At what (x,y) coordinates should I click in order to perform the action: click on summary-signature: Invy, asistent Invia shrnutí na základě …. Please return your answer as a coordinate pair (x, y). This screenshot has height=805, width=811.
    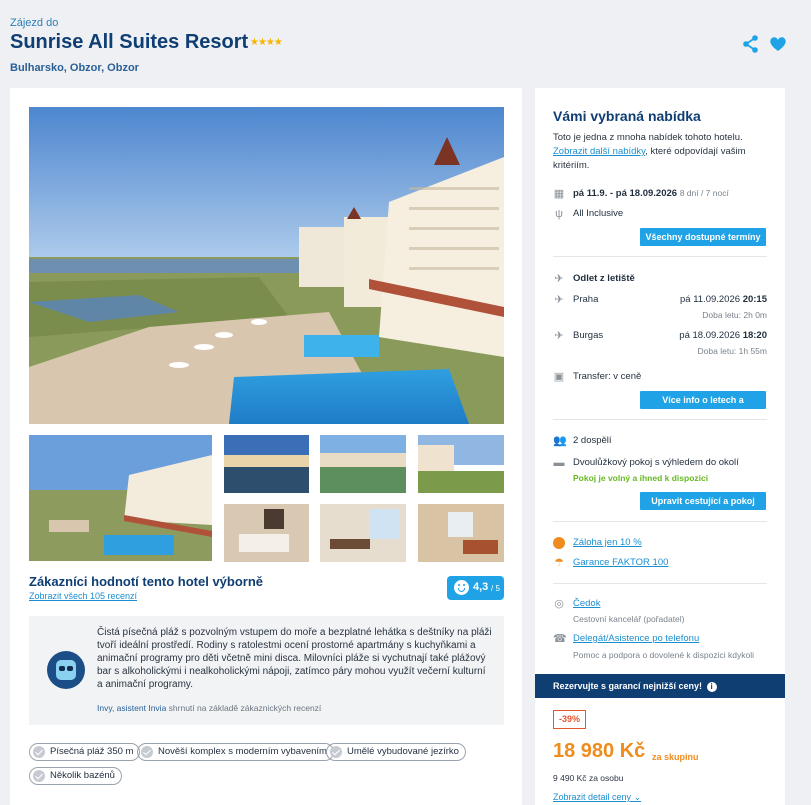
    Looking at the image, I should click on (209, 708).